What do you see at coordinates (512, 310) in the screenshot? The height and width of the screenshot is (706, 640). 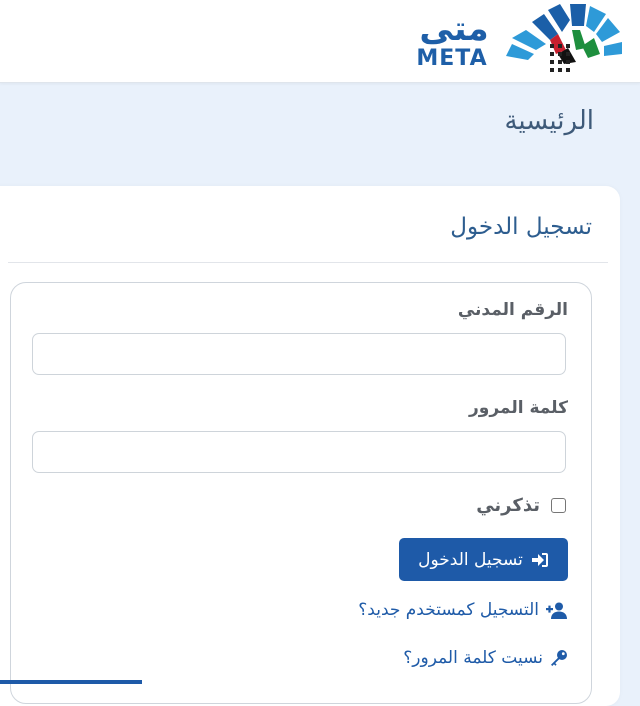 I see `civil-id-label: الرقم المدني` at bounding box center [512, 310].